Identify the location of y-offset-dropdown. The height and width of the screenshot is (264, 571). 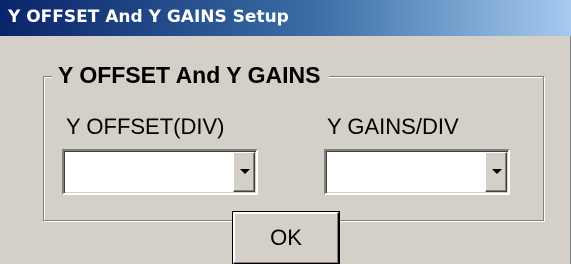
(160, 172).